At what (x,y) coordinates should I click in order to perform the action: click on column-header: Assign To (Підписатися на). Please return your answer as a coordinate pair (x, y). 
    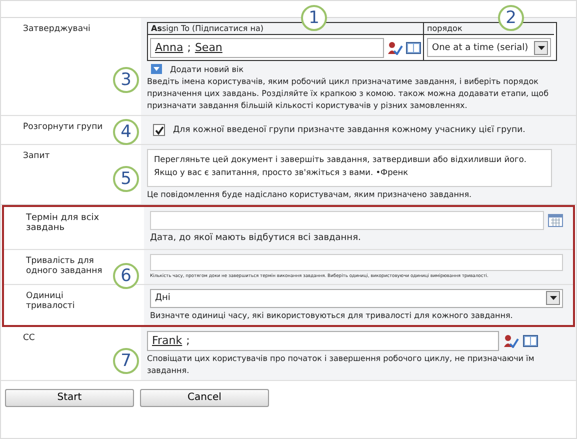
    Looking at the image, I should click on (286, 29).